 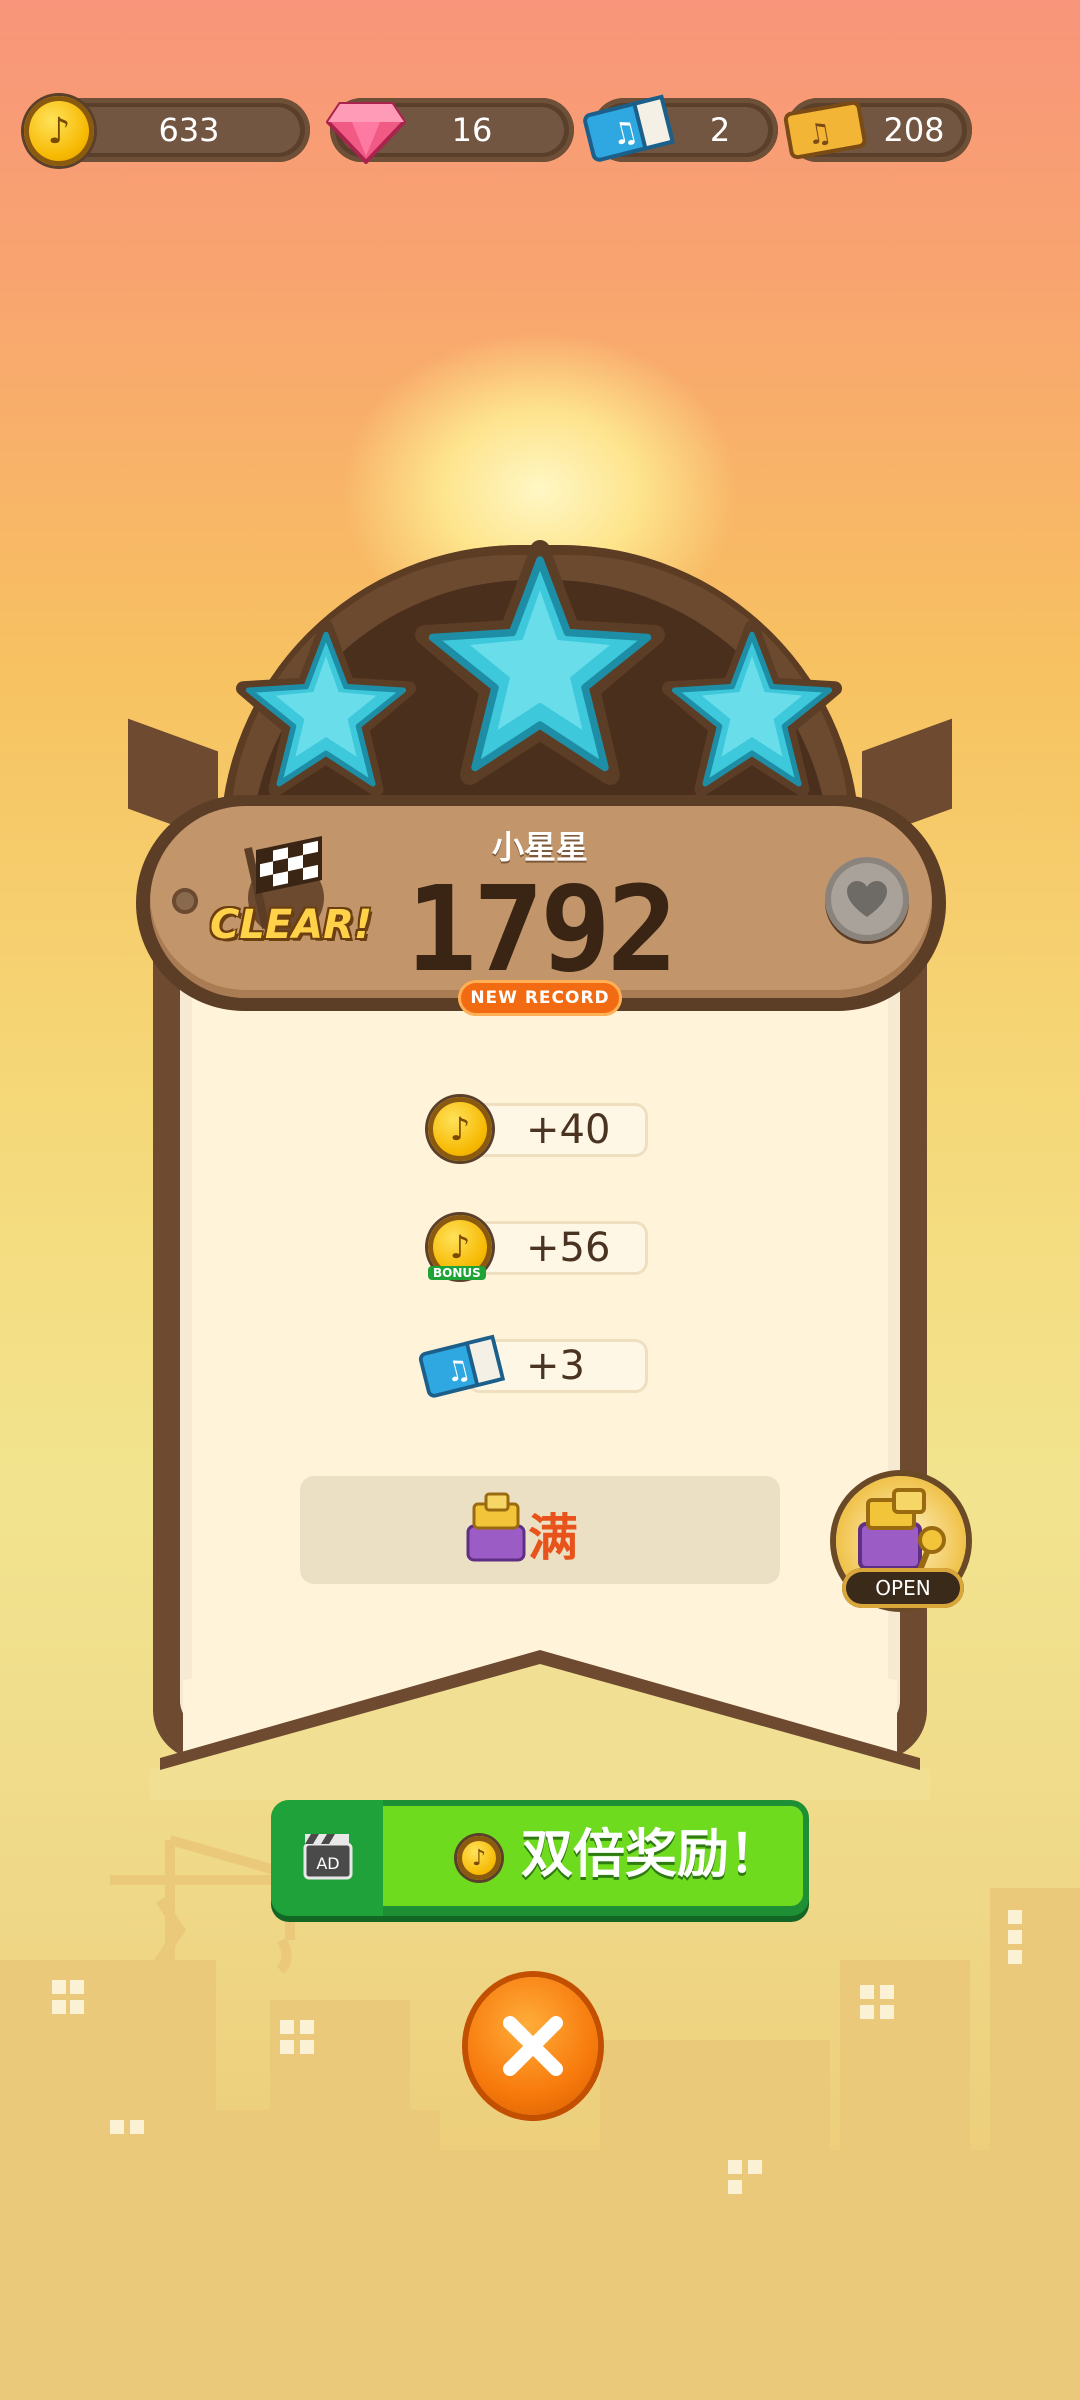 I want to click on reward-row: +40, so click(x=557, y=1130).